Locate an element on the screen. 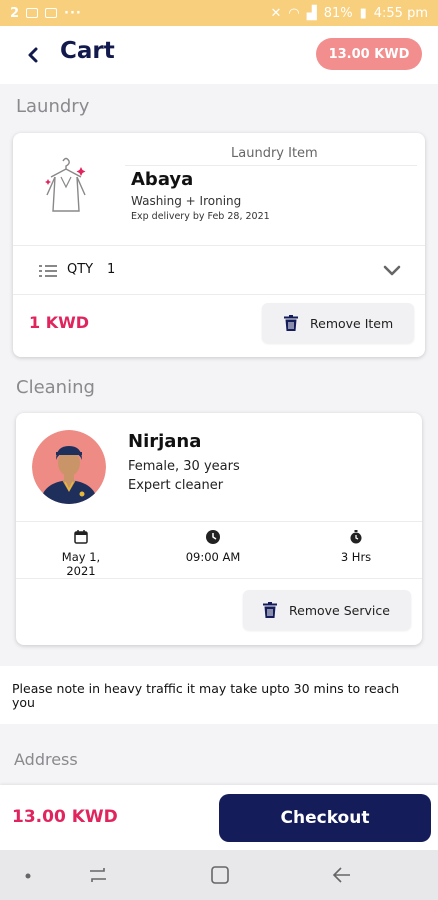  date-value: May 1, 2021 is located at coordinates (81, 564).